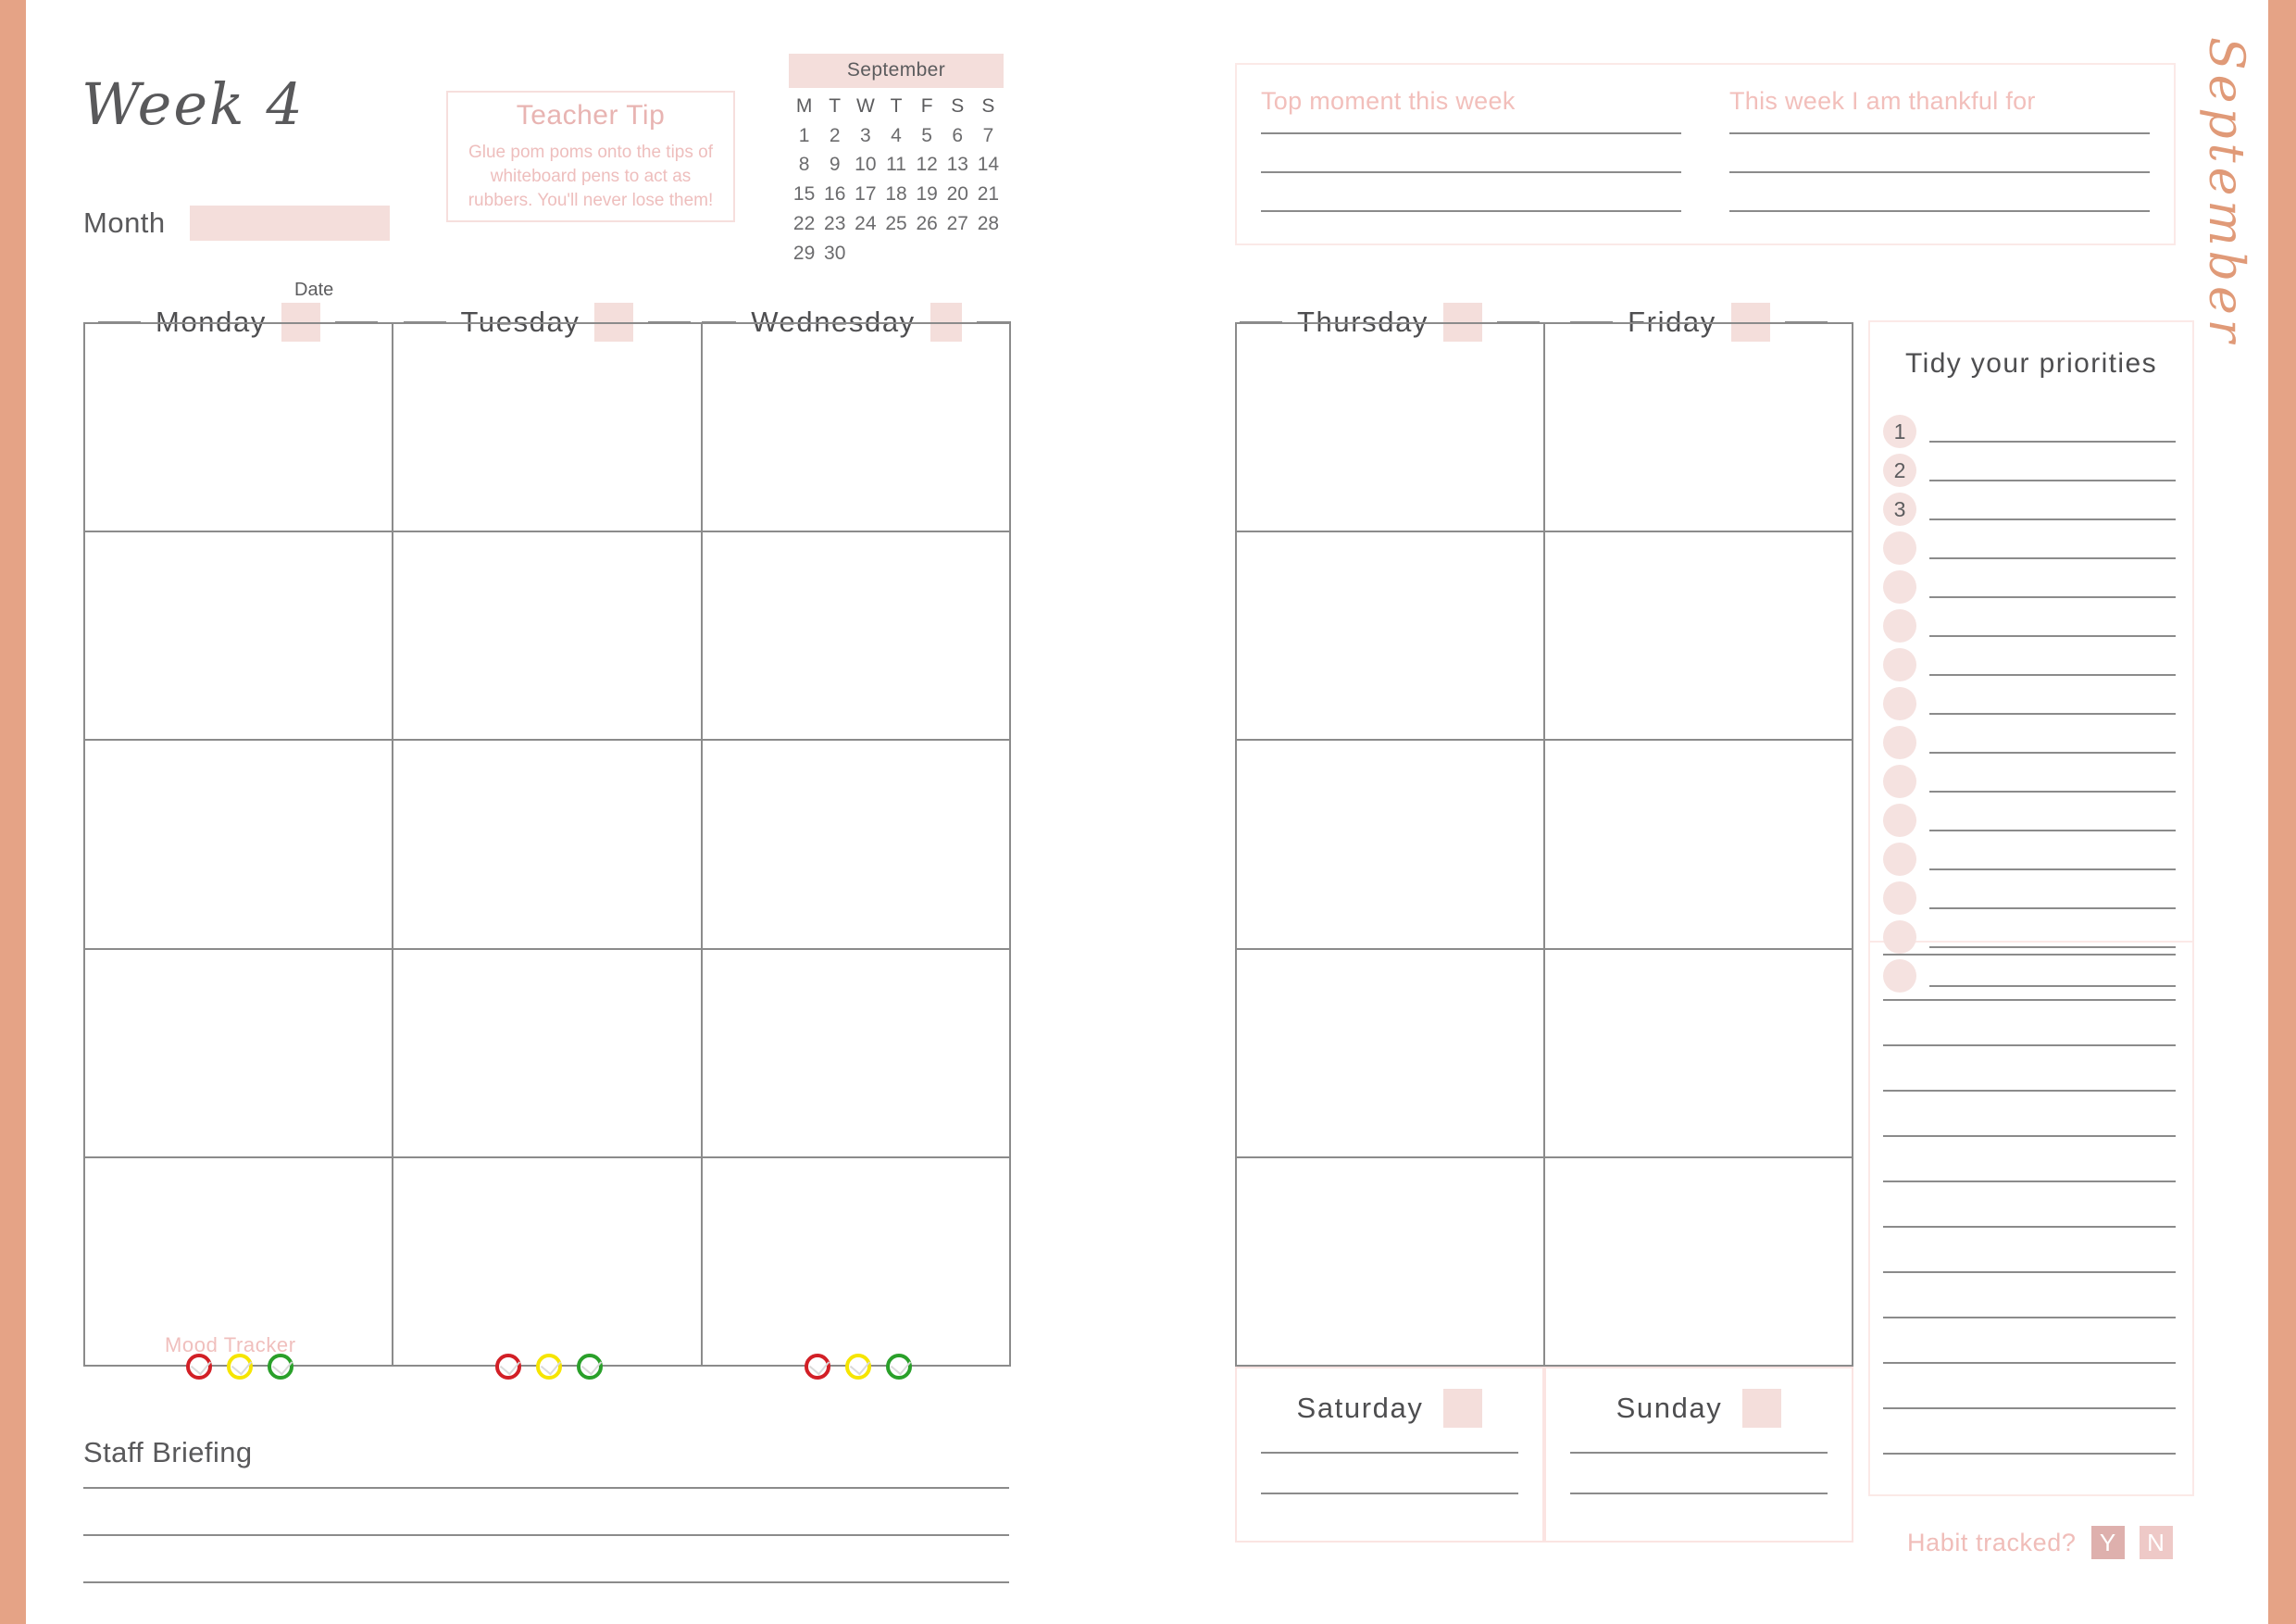 The height and width of the screenshot is (1624, 2296). I want to click on calendar-day: 6, so click(957, 136).